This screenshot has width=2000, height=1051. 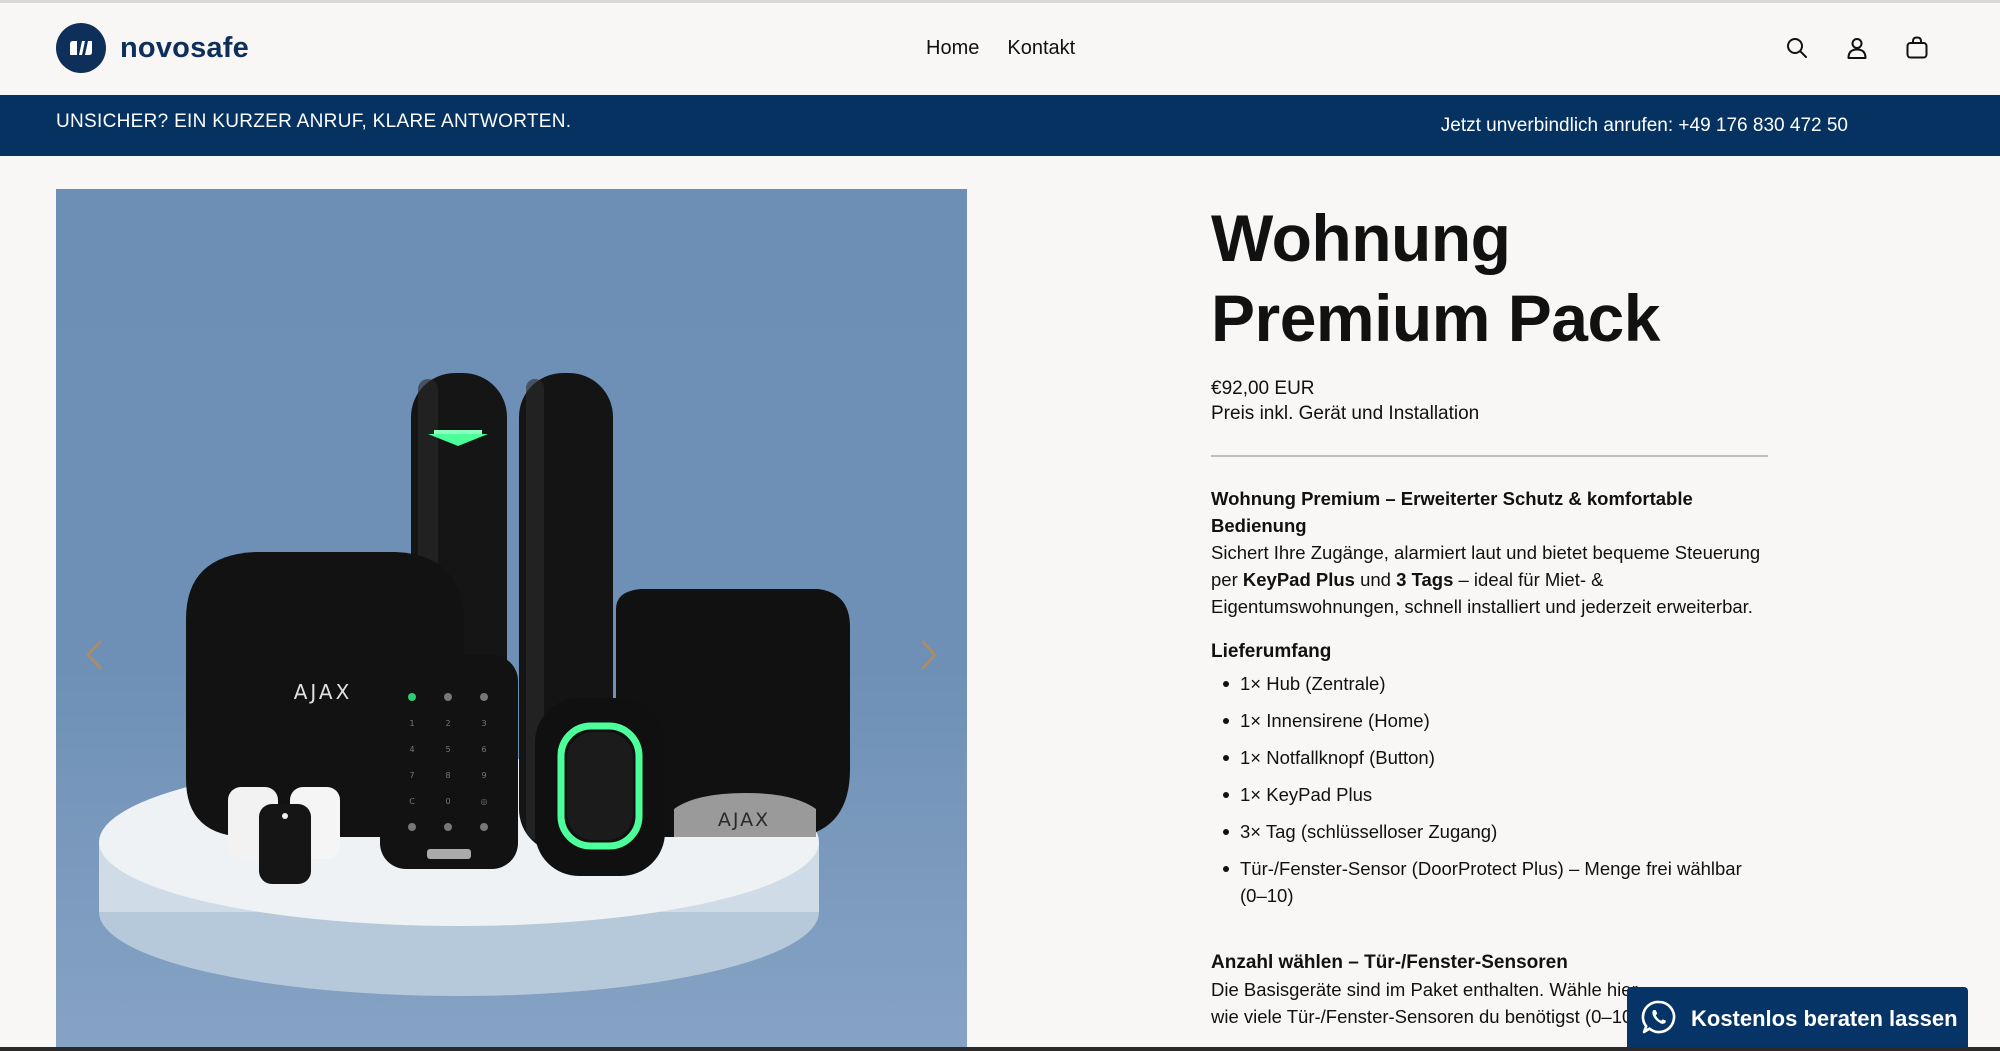 I want to click on scope-heading: Lieferumfang, so click(x=1271, y=651).